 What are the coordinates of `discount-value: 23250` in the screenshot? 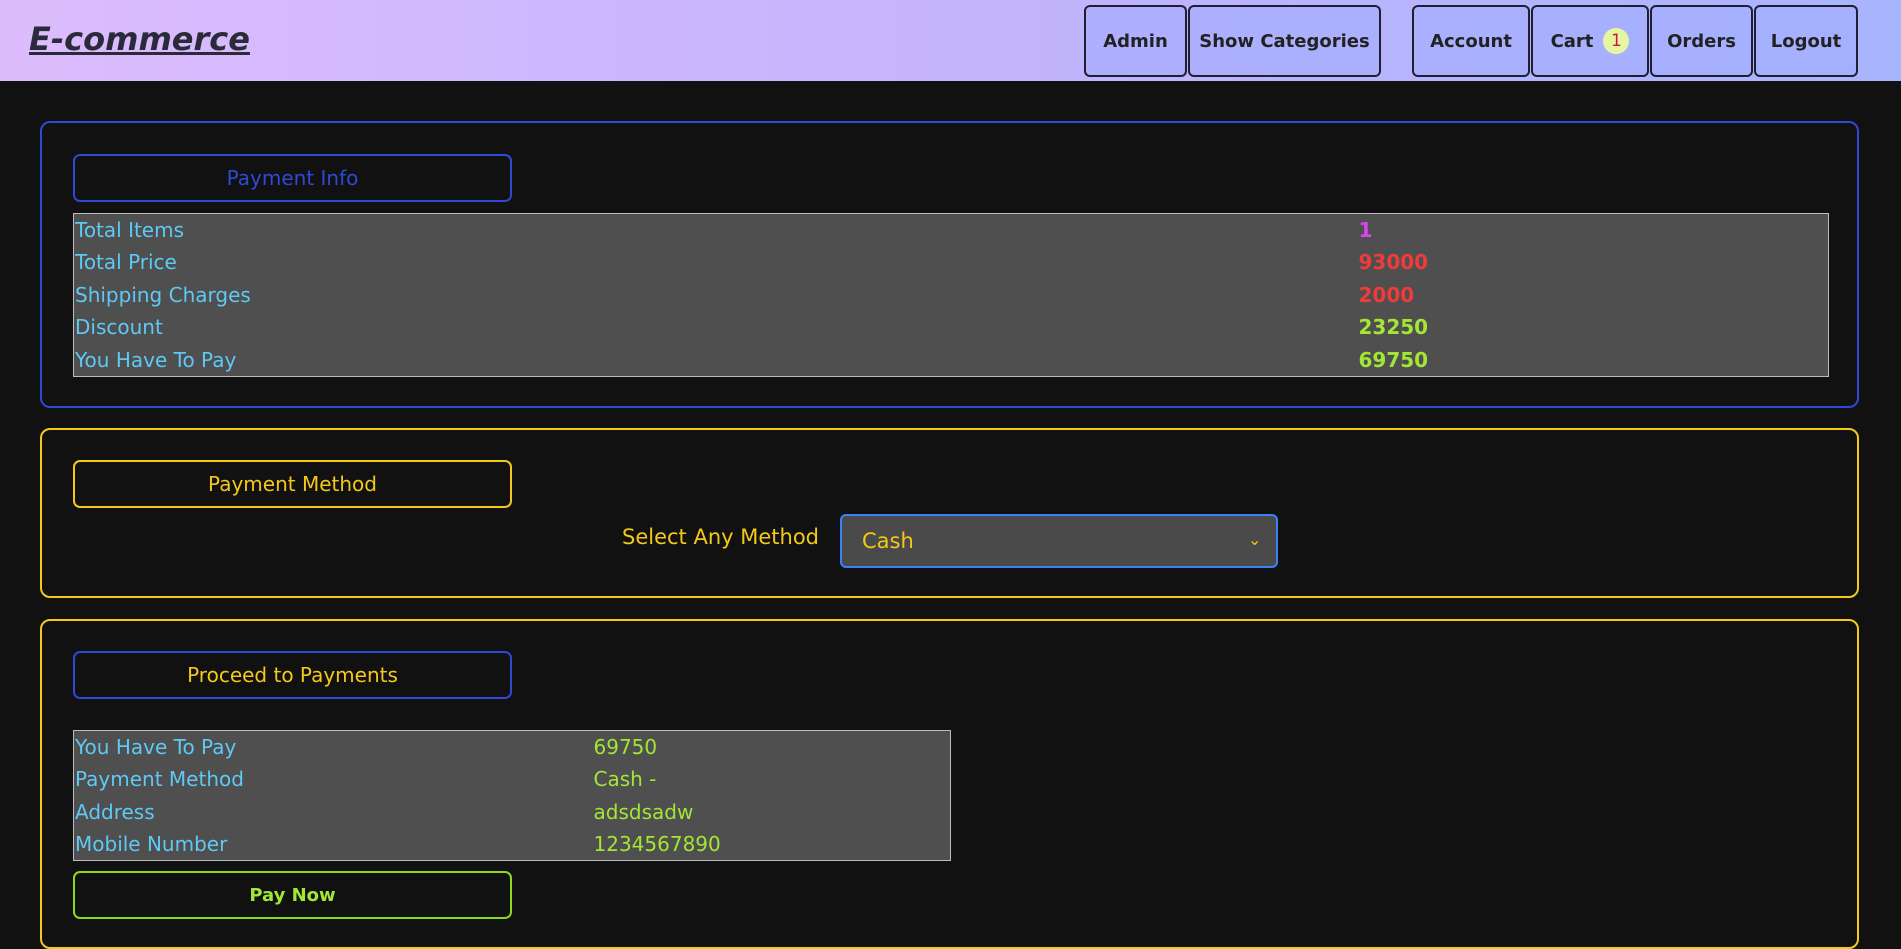 It's located at (1393, 327).